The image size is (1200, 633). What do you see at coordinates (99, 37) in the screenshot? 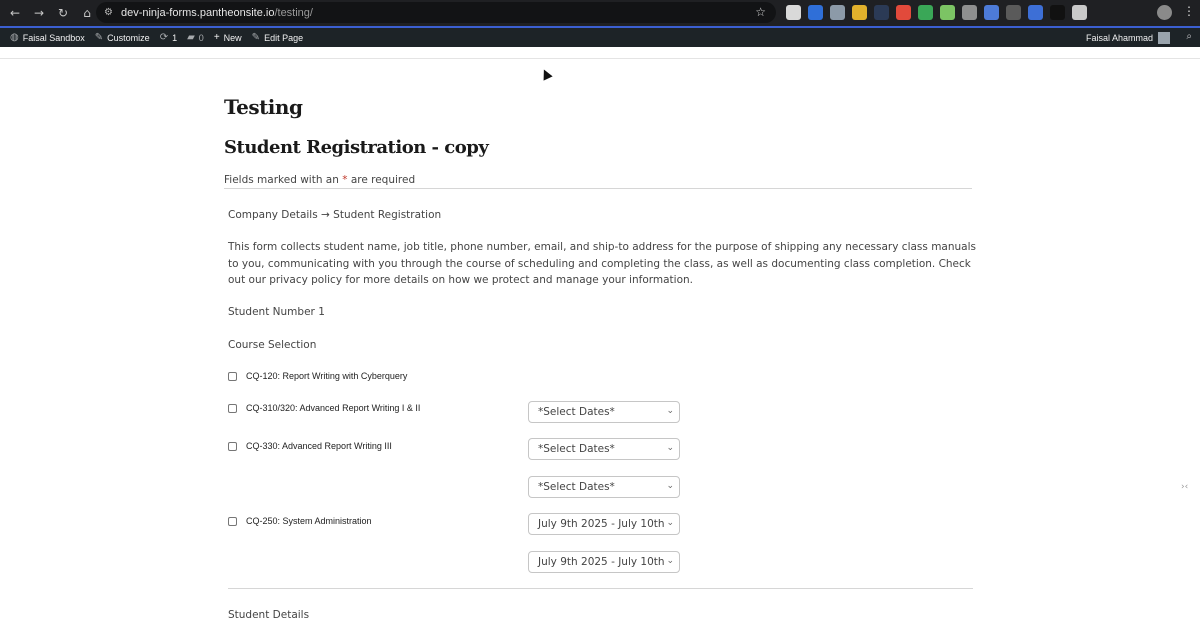
I see `brush-icon: ✎` at bounding box center [99, 37].